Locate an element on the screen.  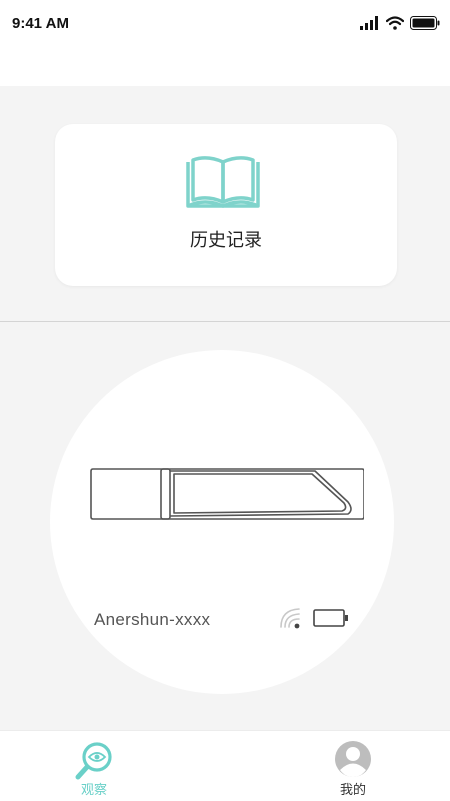
open-book-icon is located at coordinates (223, 182).